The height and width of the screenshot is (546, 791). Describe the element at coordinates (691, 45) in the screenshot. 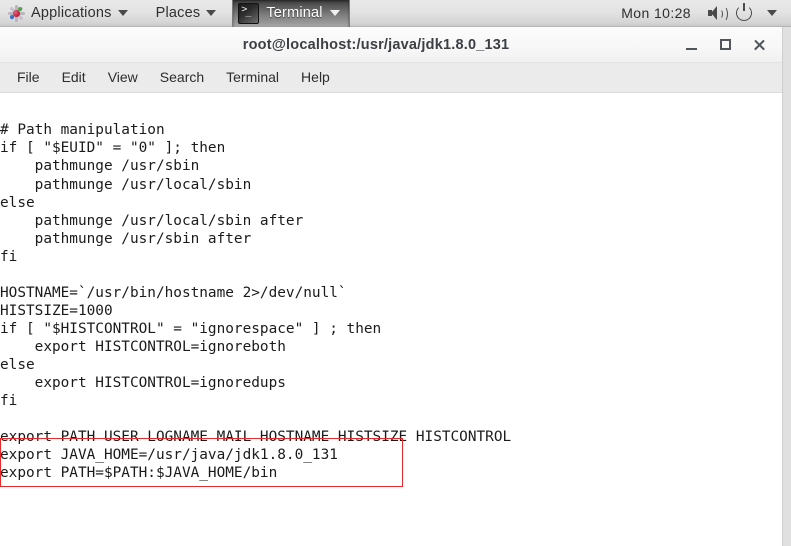

I see `minimize-button` at that location.